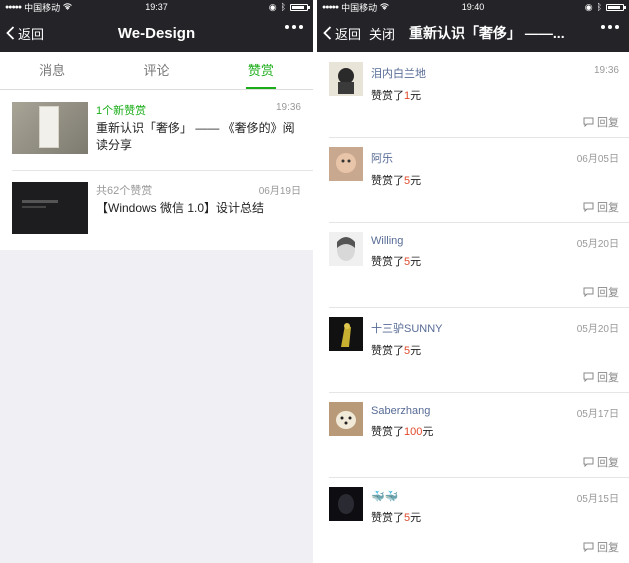 The width and height of the screenshot is (629, 563). I want to click on reward-count: 共62个赞赏, so click(124, 191).